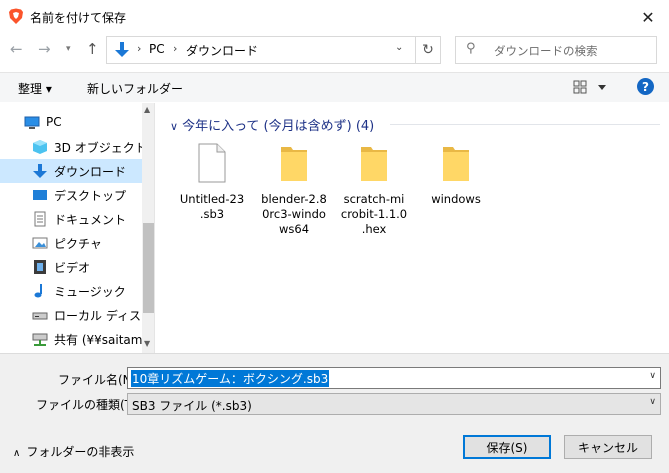 This screenshot has width=669, height=473. I want to click on sidebar-item-label: ローカル ディスク (C, so click(104, 316).